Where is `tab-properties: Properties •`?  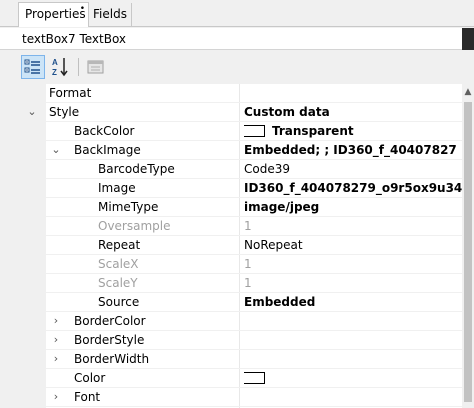 tab-properties: Properties • is located at coordinates (53, 14).